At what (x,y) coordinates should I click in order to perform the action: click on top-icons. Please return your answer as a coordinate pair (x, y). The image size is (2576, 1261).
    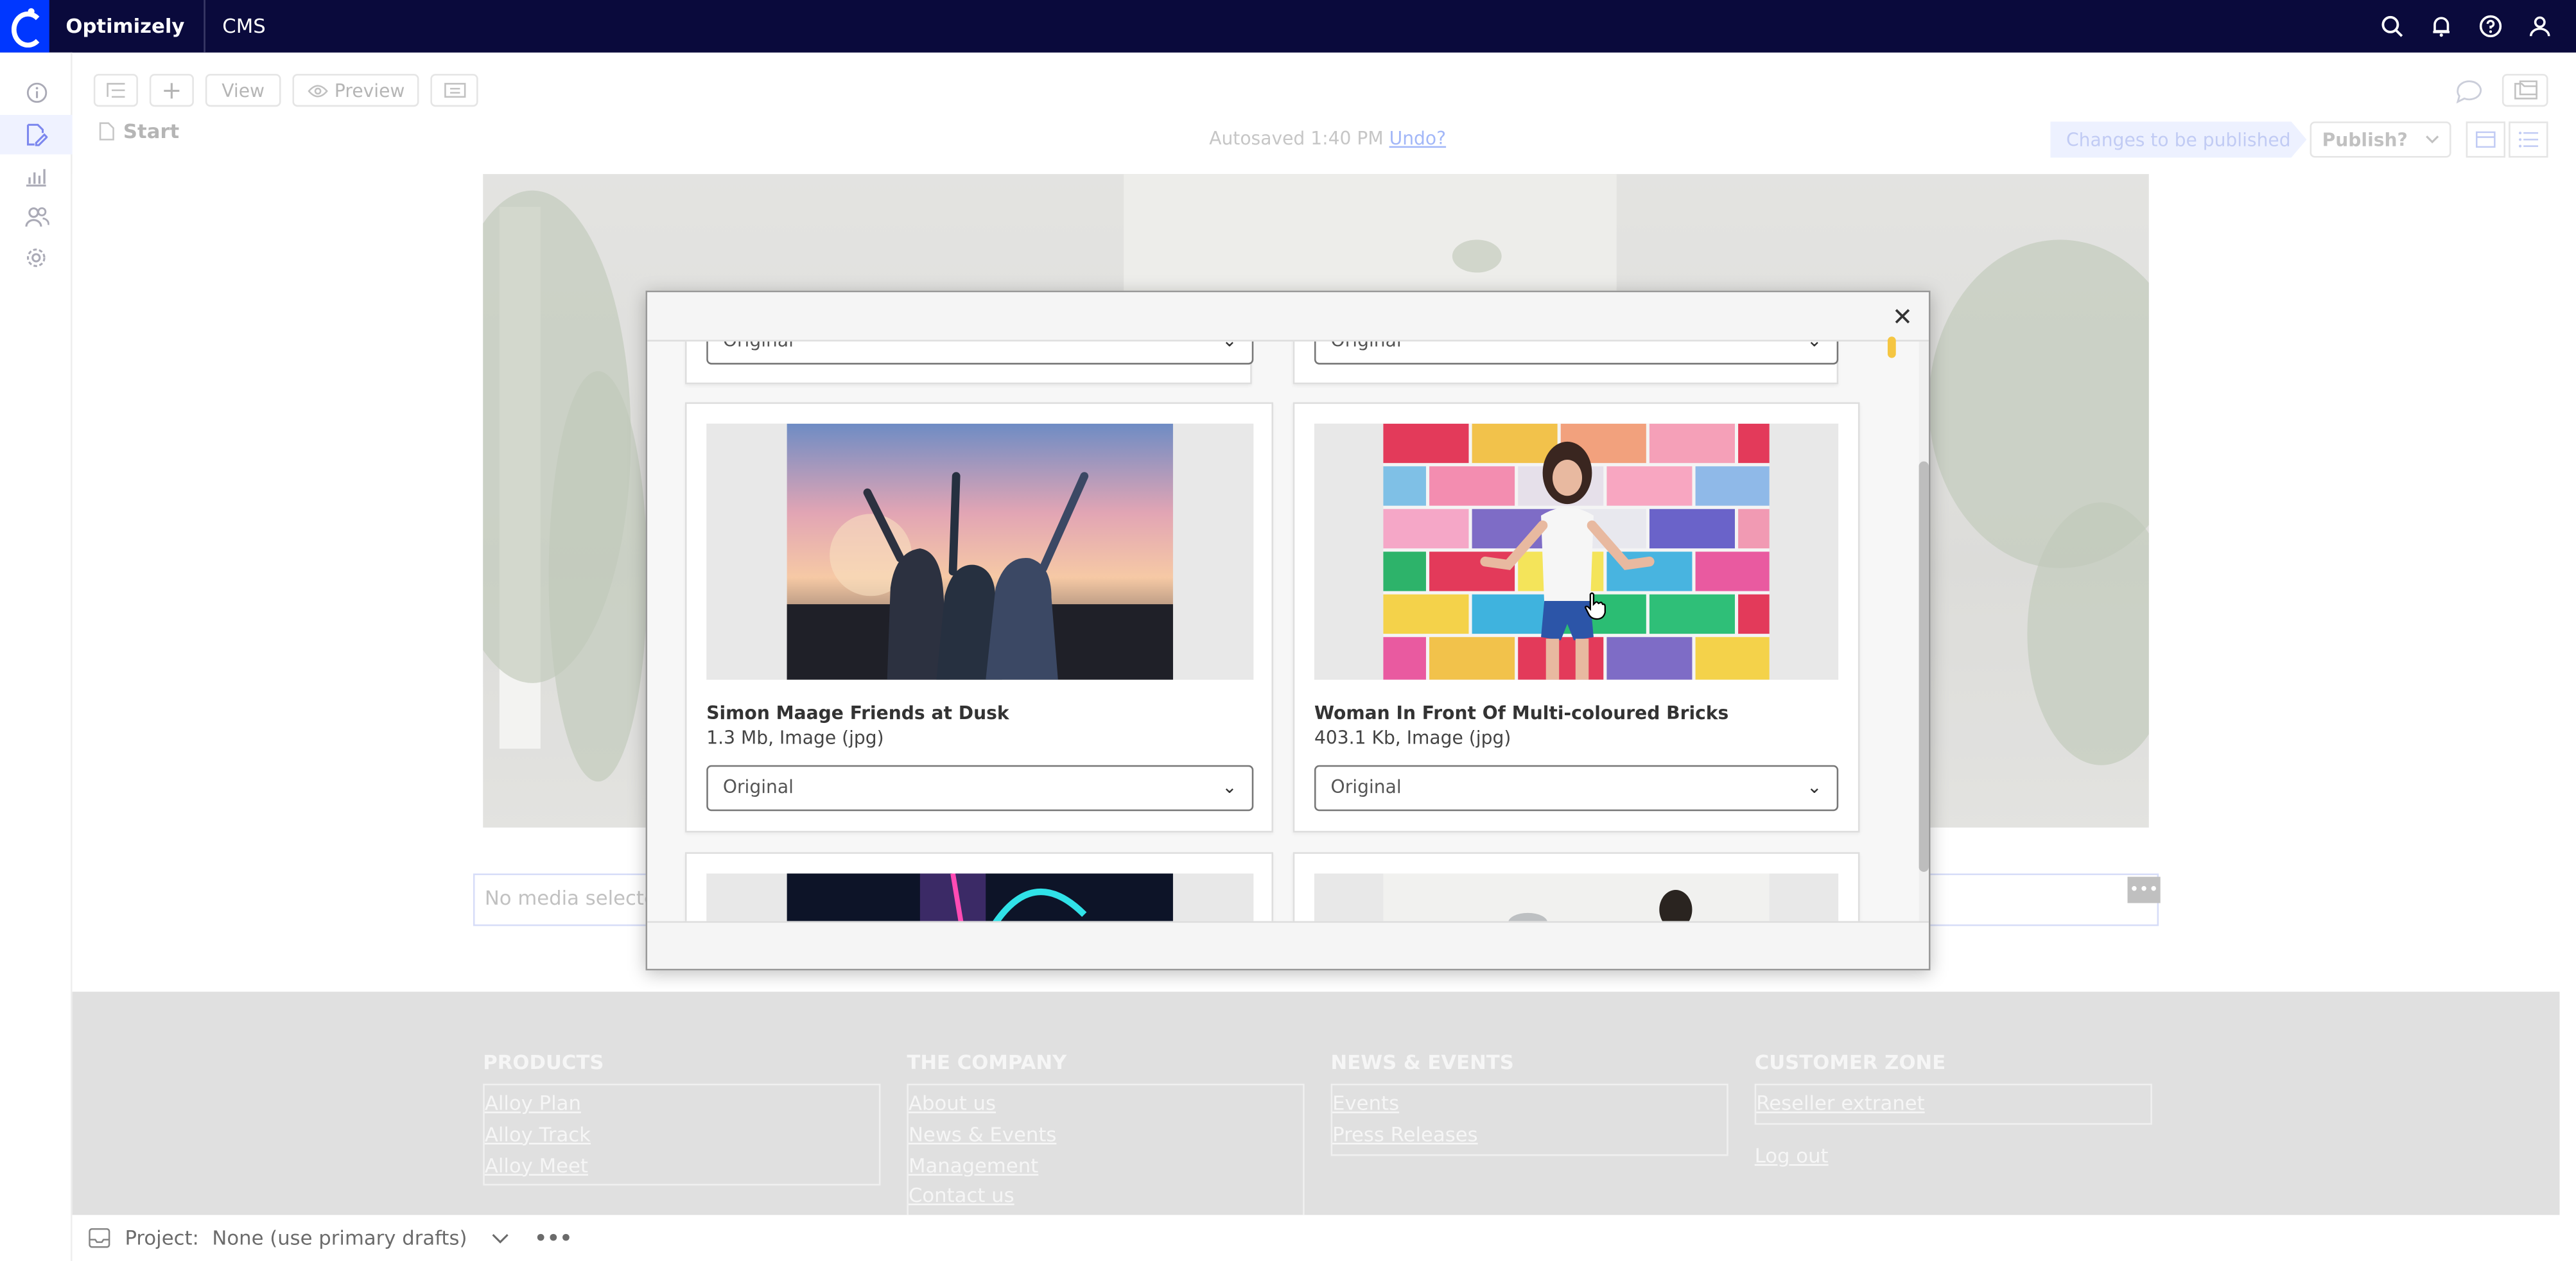
    Looking at the image, I should click on (2466, 26).